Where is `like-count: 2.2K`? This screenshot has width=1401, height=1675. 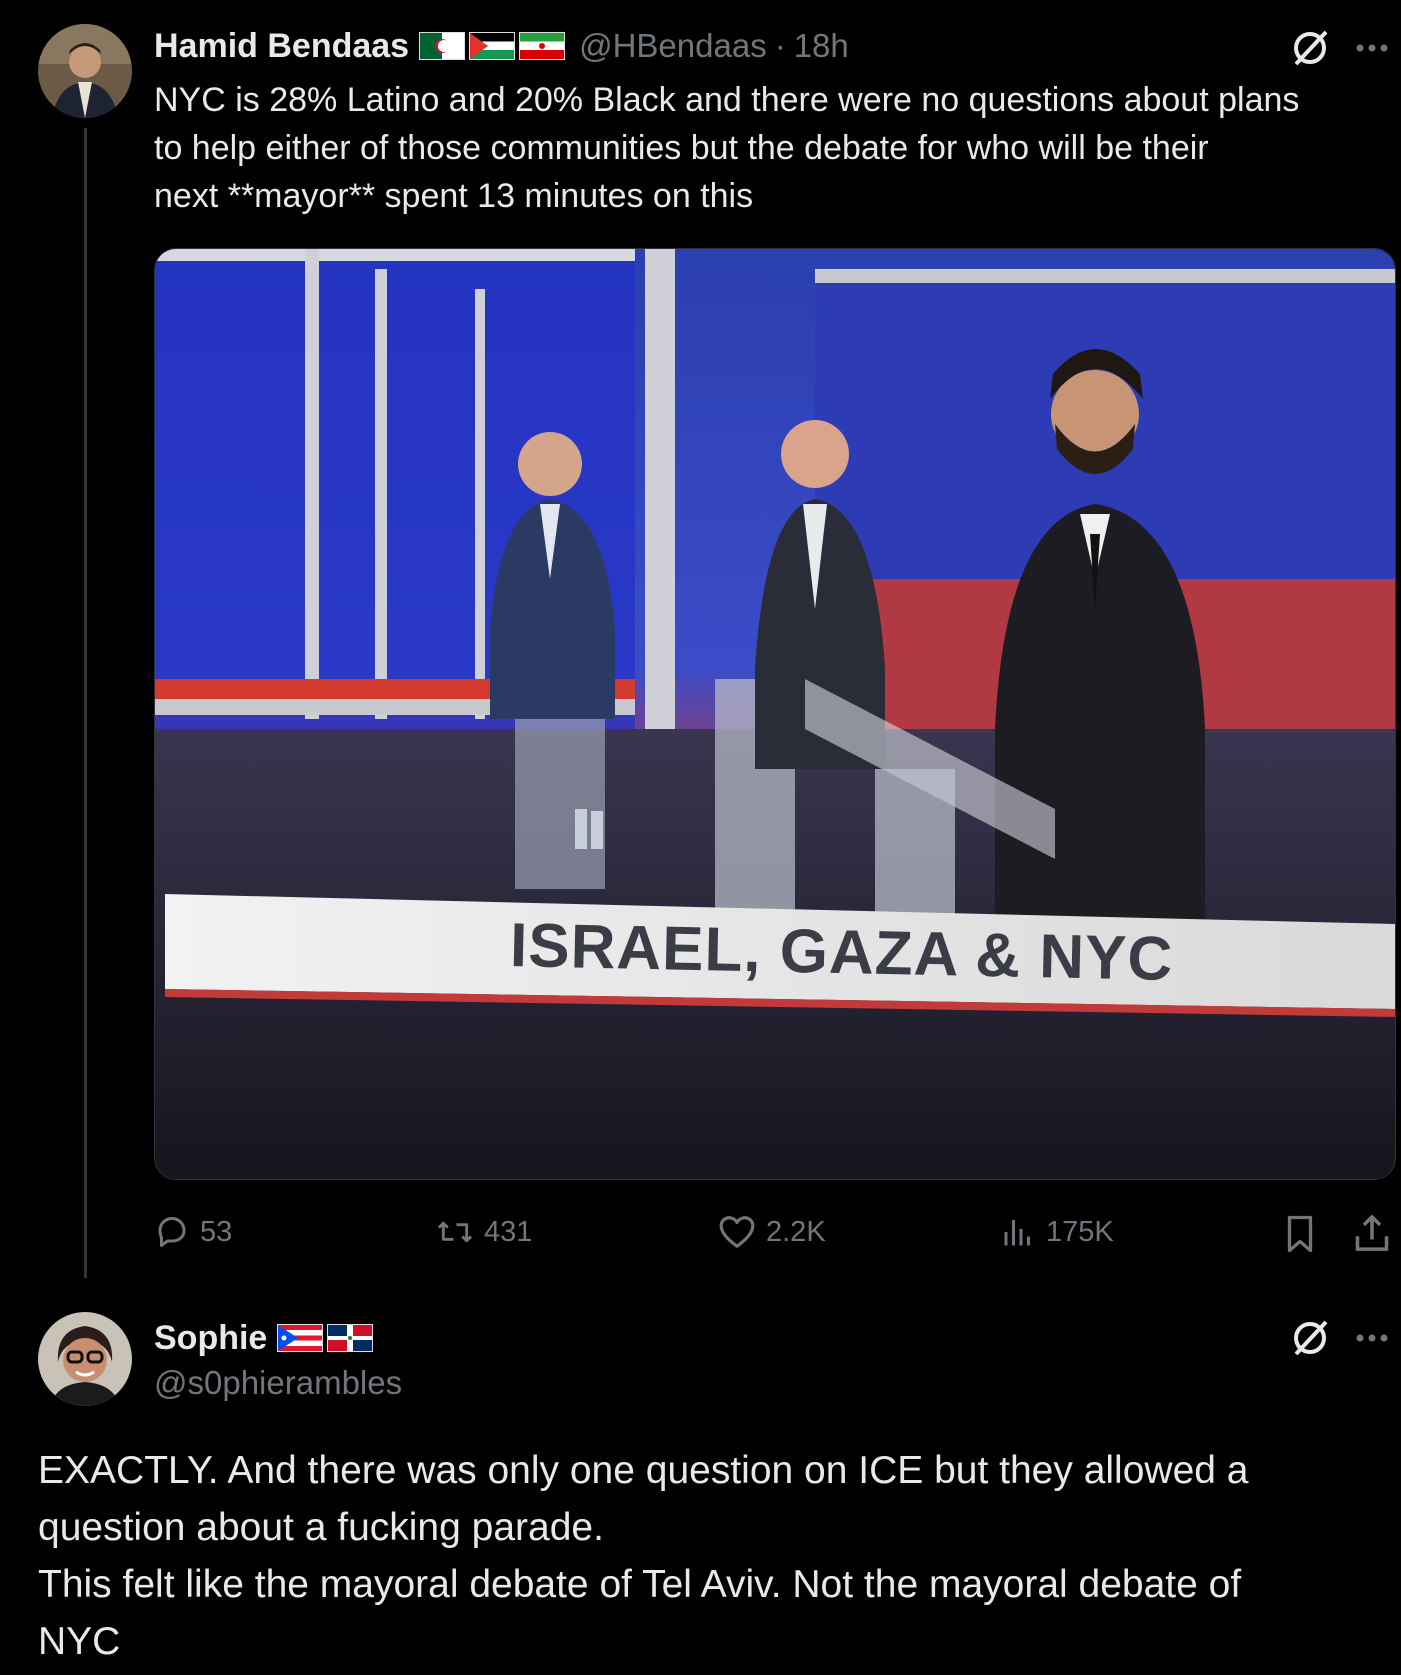 like-count: 2.2K is located at coordinates (796, 1231).